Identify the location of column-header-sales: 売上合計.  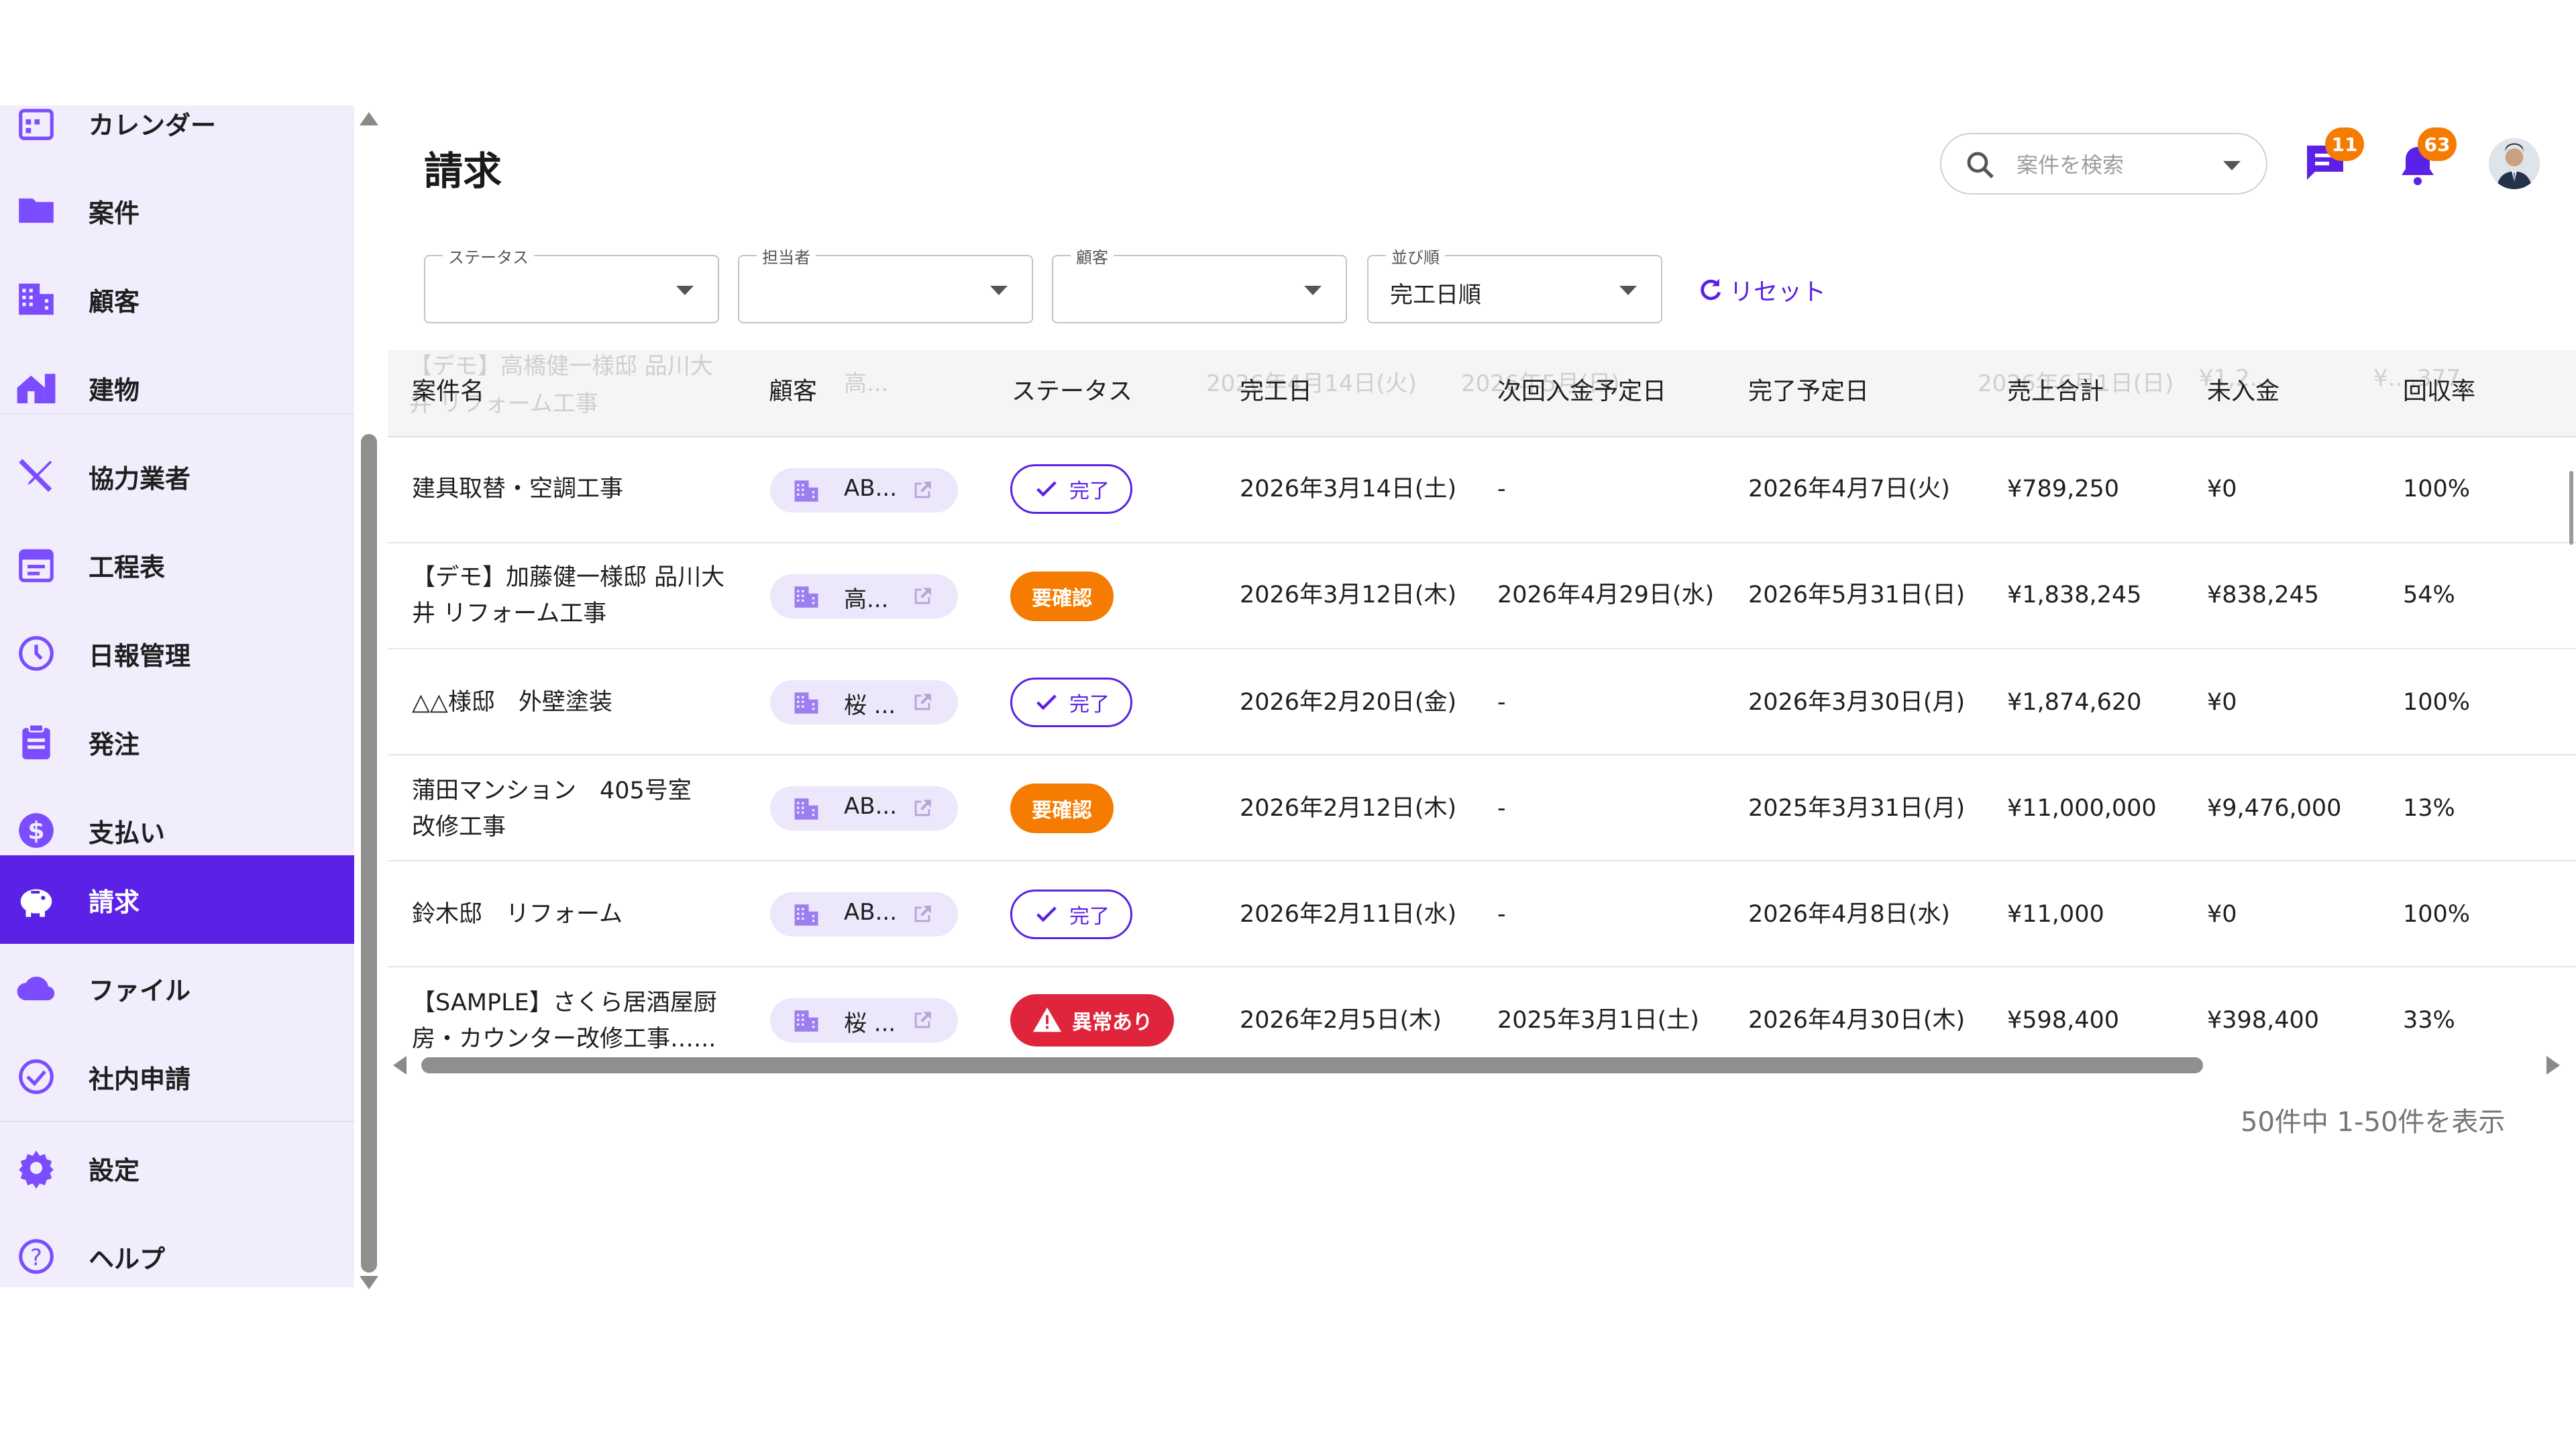
(2055, 389).